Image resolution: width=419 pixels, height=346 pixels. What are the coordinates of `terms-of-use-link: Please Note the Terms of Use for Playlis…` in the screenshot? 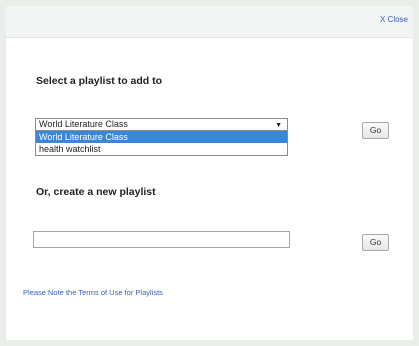 It's located at (93, 292).